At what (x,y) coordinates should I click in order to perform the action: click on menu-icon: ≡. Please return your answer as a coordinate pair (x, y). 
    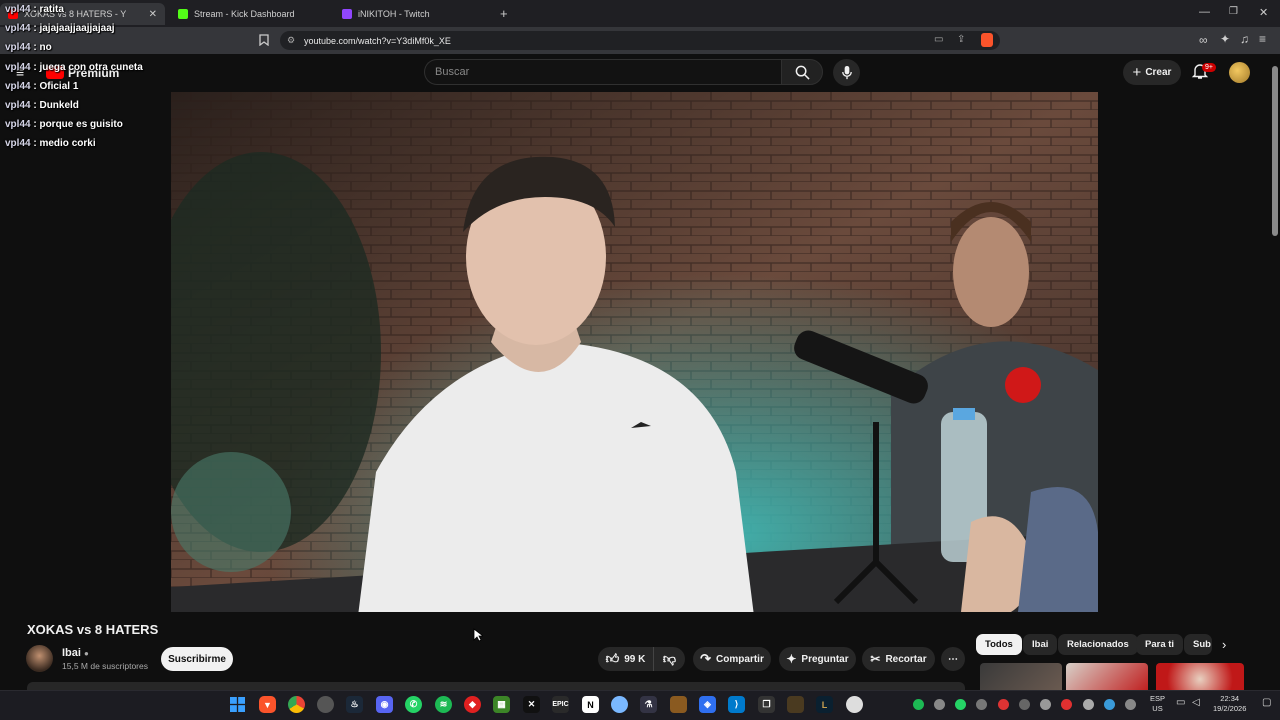
    Looking at the image, I should click on (1262, 39).